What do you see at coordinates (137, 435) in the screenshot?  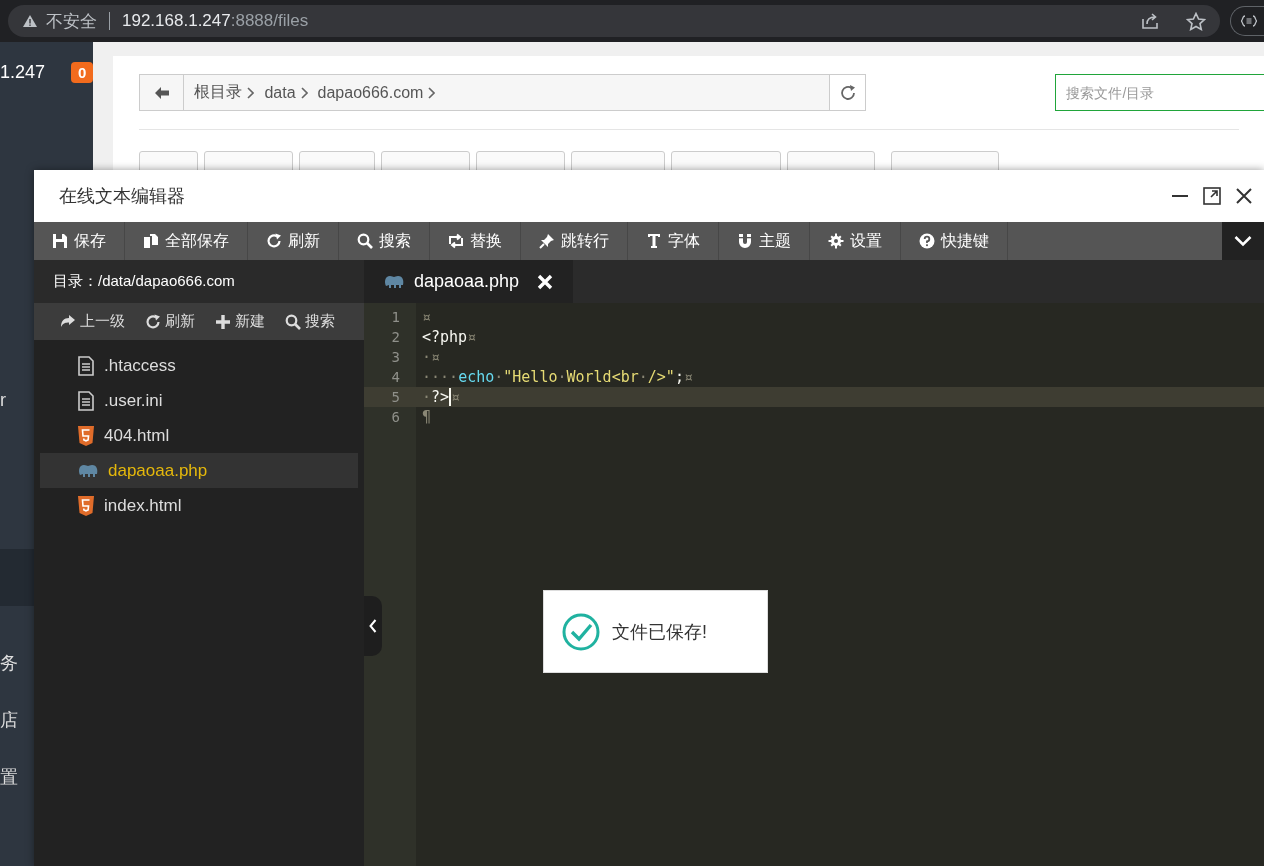 I see `file-name: 404.html` at bounding box center [137, 435].